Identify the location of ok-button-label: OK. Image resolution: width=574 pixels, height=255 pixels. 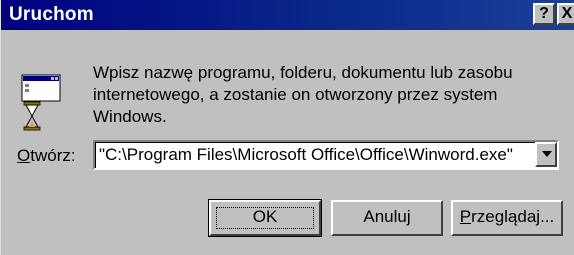
(265, 216).